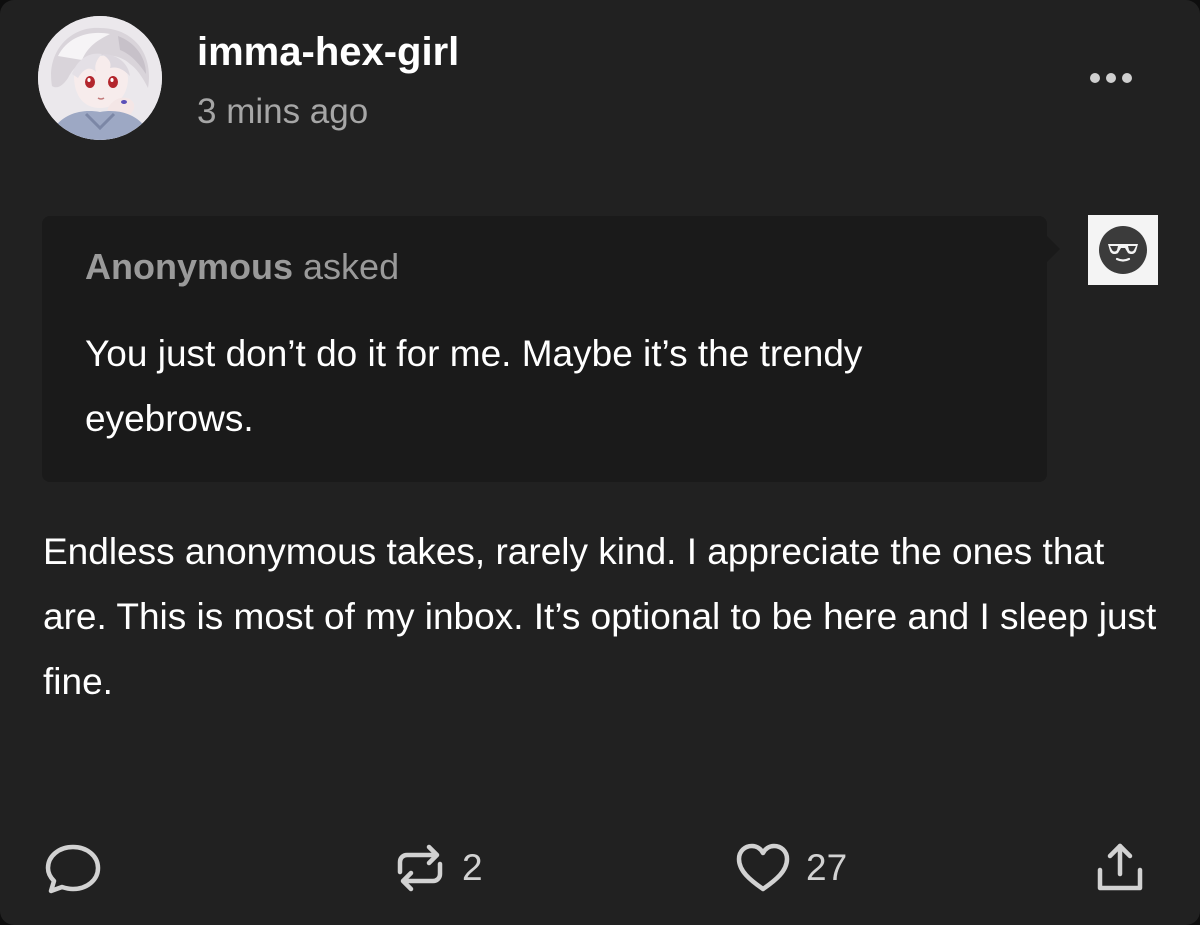 The width and height of the screenshot is (1200, 925). Describe the element at coordinates (763, 867) in the screenshot. I see `heart-icon` at that location.